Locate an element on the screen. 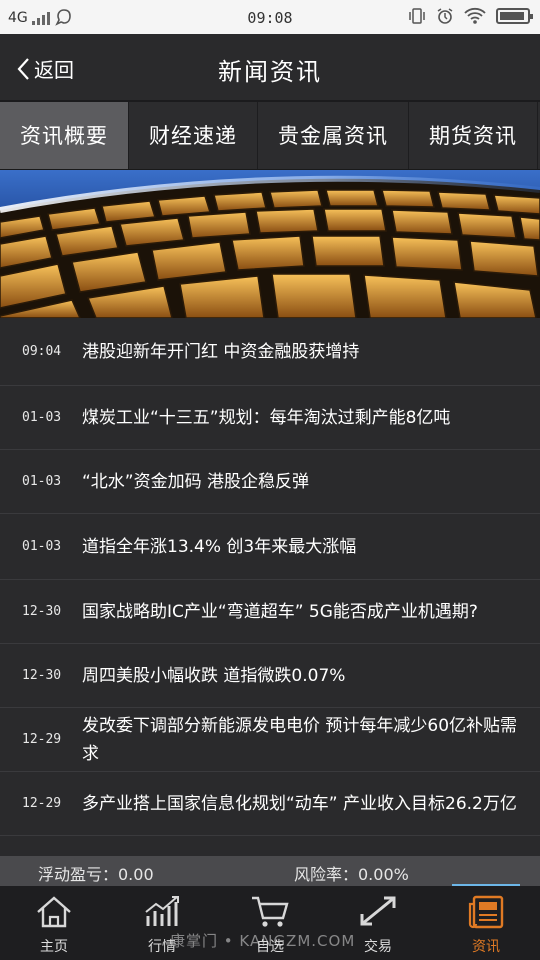 The width and height of the screenshot is (540, 960). tab-bar: 资讯概要 财经速递 贵金属资讯 期货资讯 is located at coordinates (270, 136).